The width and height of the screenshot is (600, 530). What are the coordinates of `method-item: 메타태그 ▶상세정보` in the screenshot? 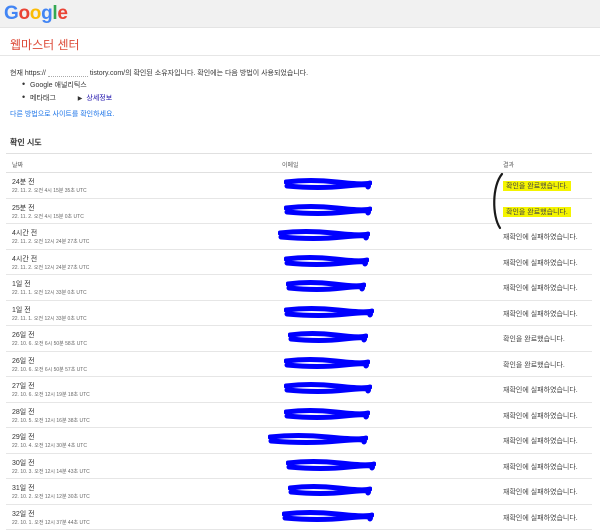 It's located at (67, 99).